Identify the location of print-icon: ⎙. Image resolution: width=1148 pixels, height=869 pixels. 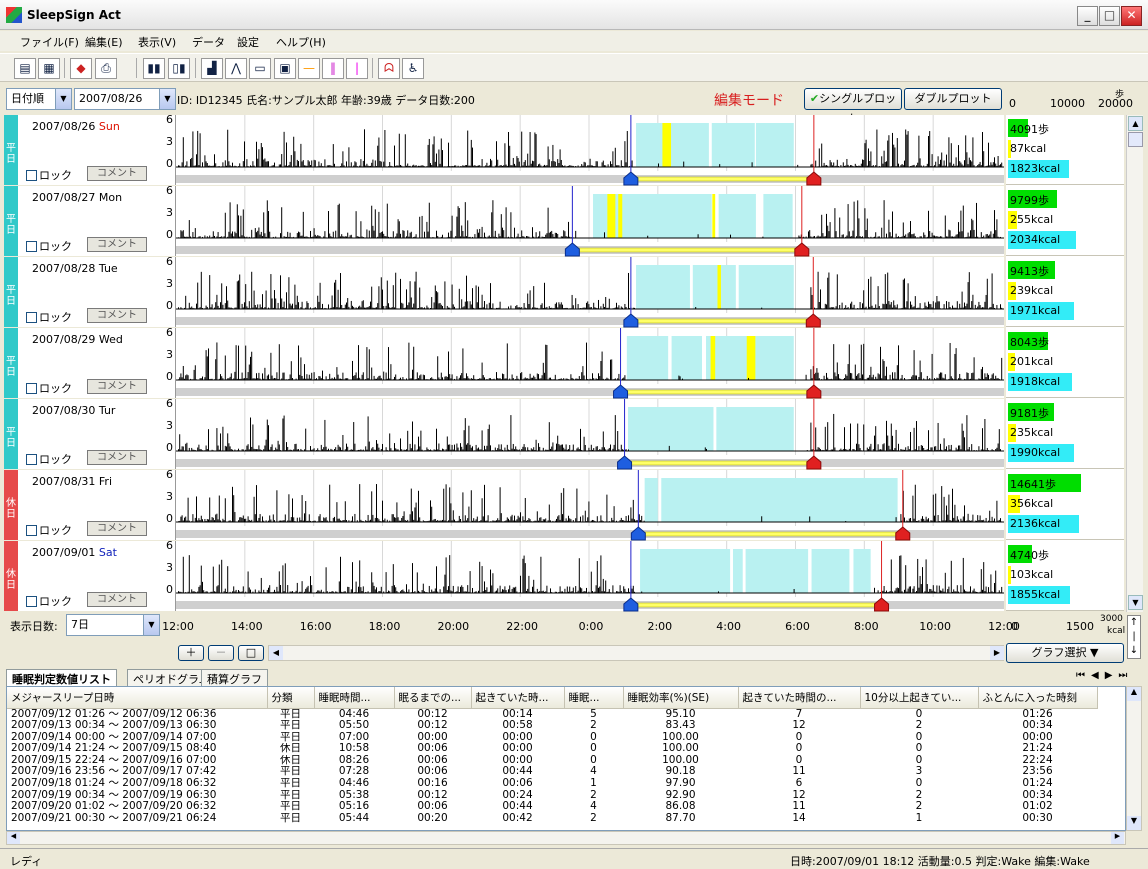
(106, 68).